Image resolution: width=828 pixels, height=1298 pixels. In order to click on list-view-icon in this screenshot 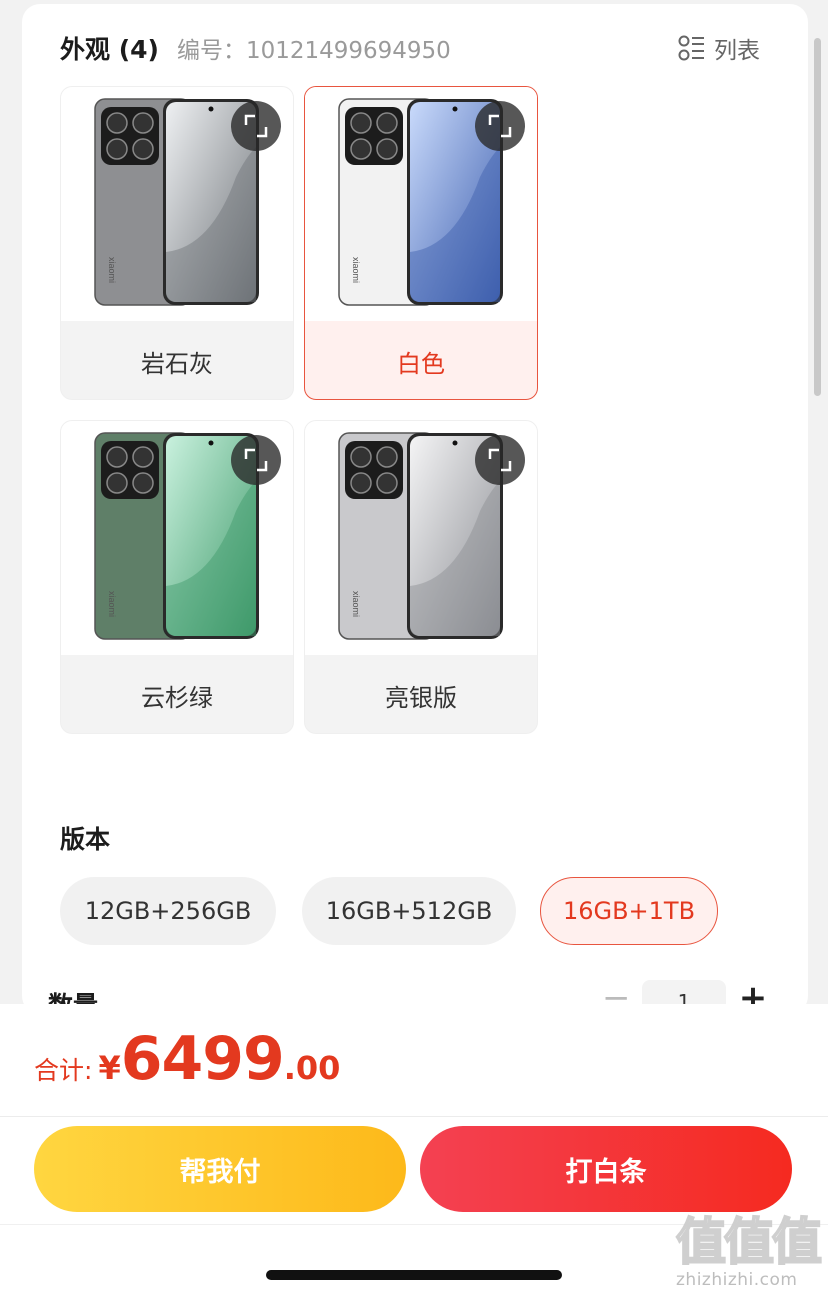, I will do `click(691, 48)`.